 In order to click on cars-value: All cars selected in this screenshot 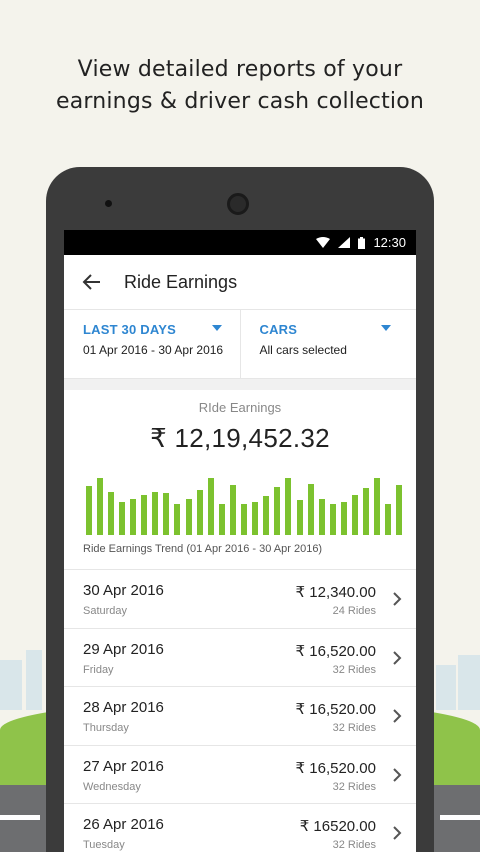, I will do `click(303, 350)`.